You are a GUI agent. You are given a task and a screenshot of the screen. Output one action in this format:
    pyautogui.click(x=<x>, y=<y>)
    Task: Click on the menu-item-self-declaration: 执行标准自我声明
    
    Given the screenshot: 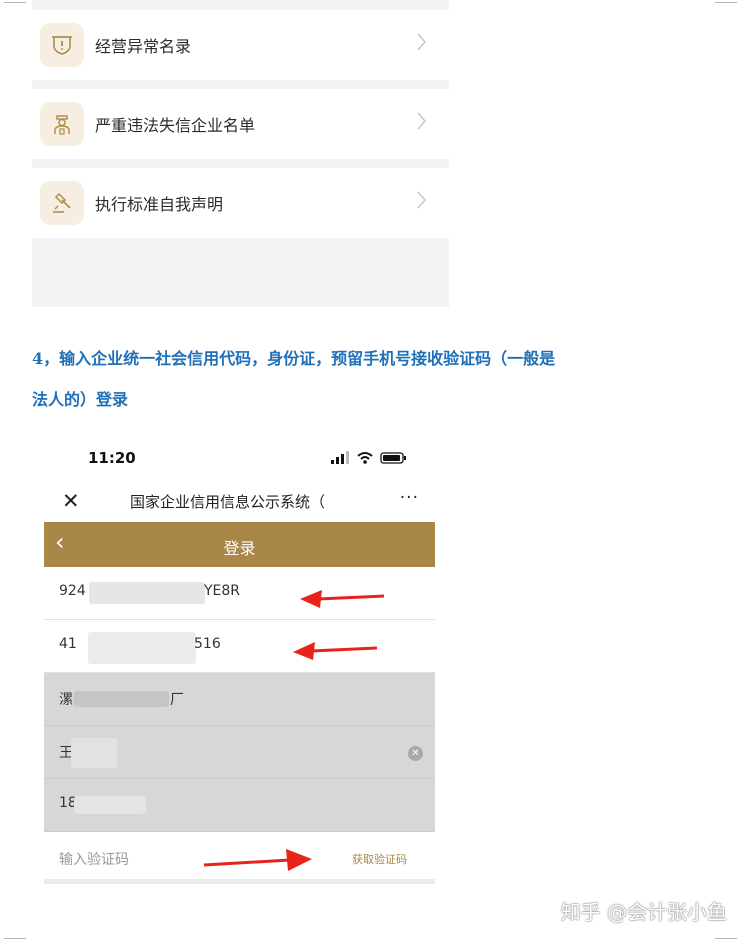 What is the action you would take?
    pyautogui.click(x=240, y=203)
    